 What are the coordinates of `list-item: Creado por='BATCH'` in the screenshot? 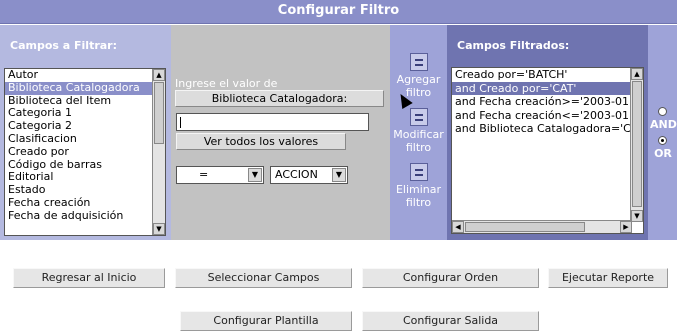 It's located at (547, 75).